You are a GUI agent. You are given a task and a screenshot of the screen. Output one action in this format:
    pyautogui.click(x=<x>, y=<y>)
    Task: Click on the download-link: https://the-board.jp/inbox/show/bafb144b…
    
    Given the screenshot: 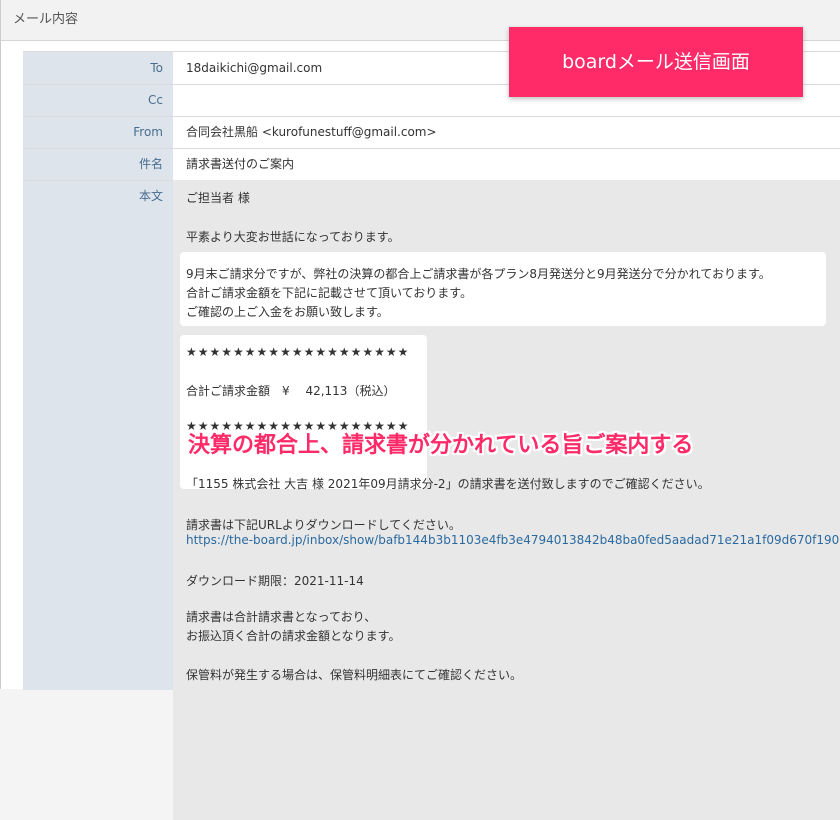 What is the action you would take?
    pyautogui.click(x=513, y=540)
    